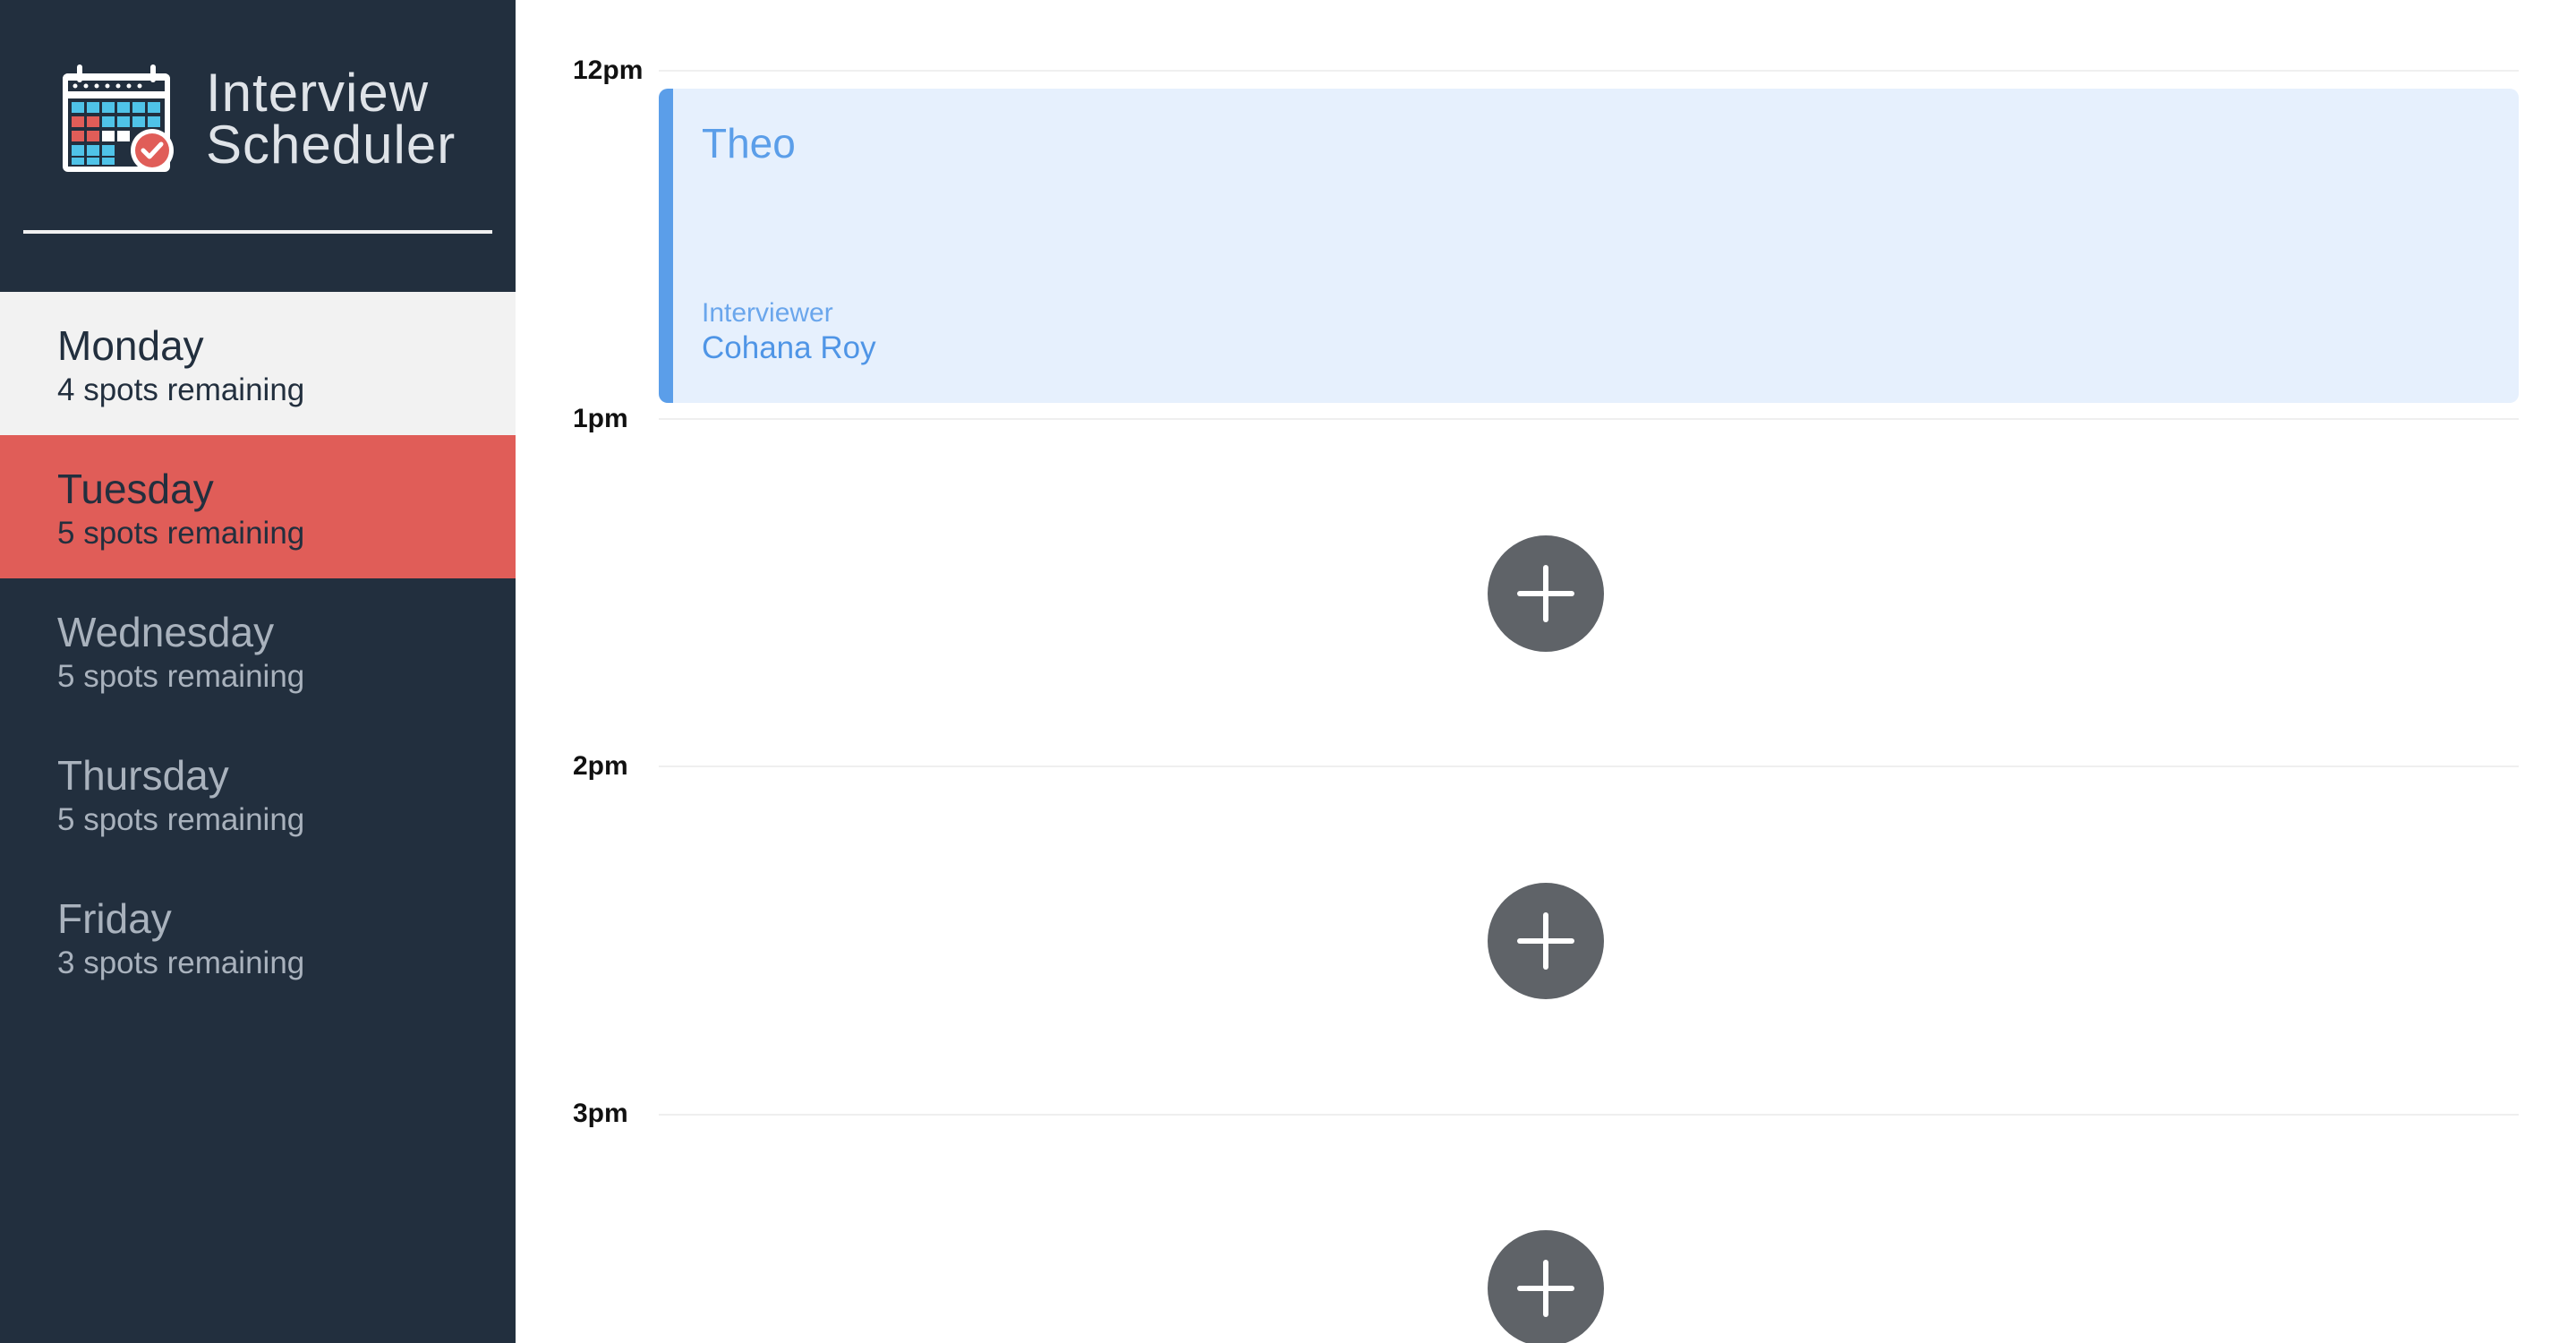  I want to click on day-name: Wednesday, so click(166, 632).